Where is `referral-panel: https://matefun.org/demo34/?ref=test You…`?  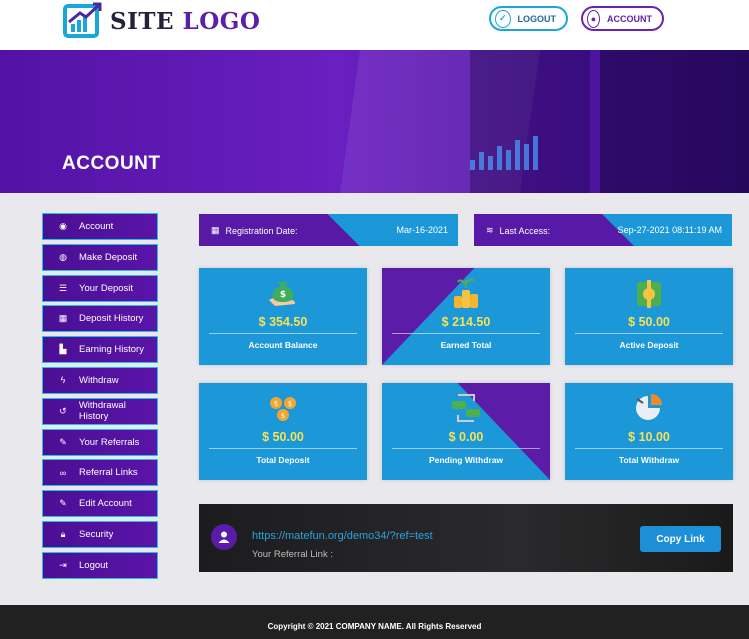 referral-panel: https://matefun.org/demo34/?ref=test You… is located at coordinates (466, 538).